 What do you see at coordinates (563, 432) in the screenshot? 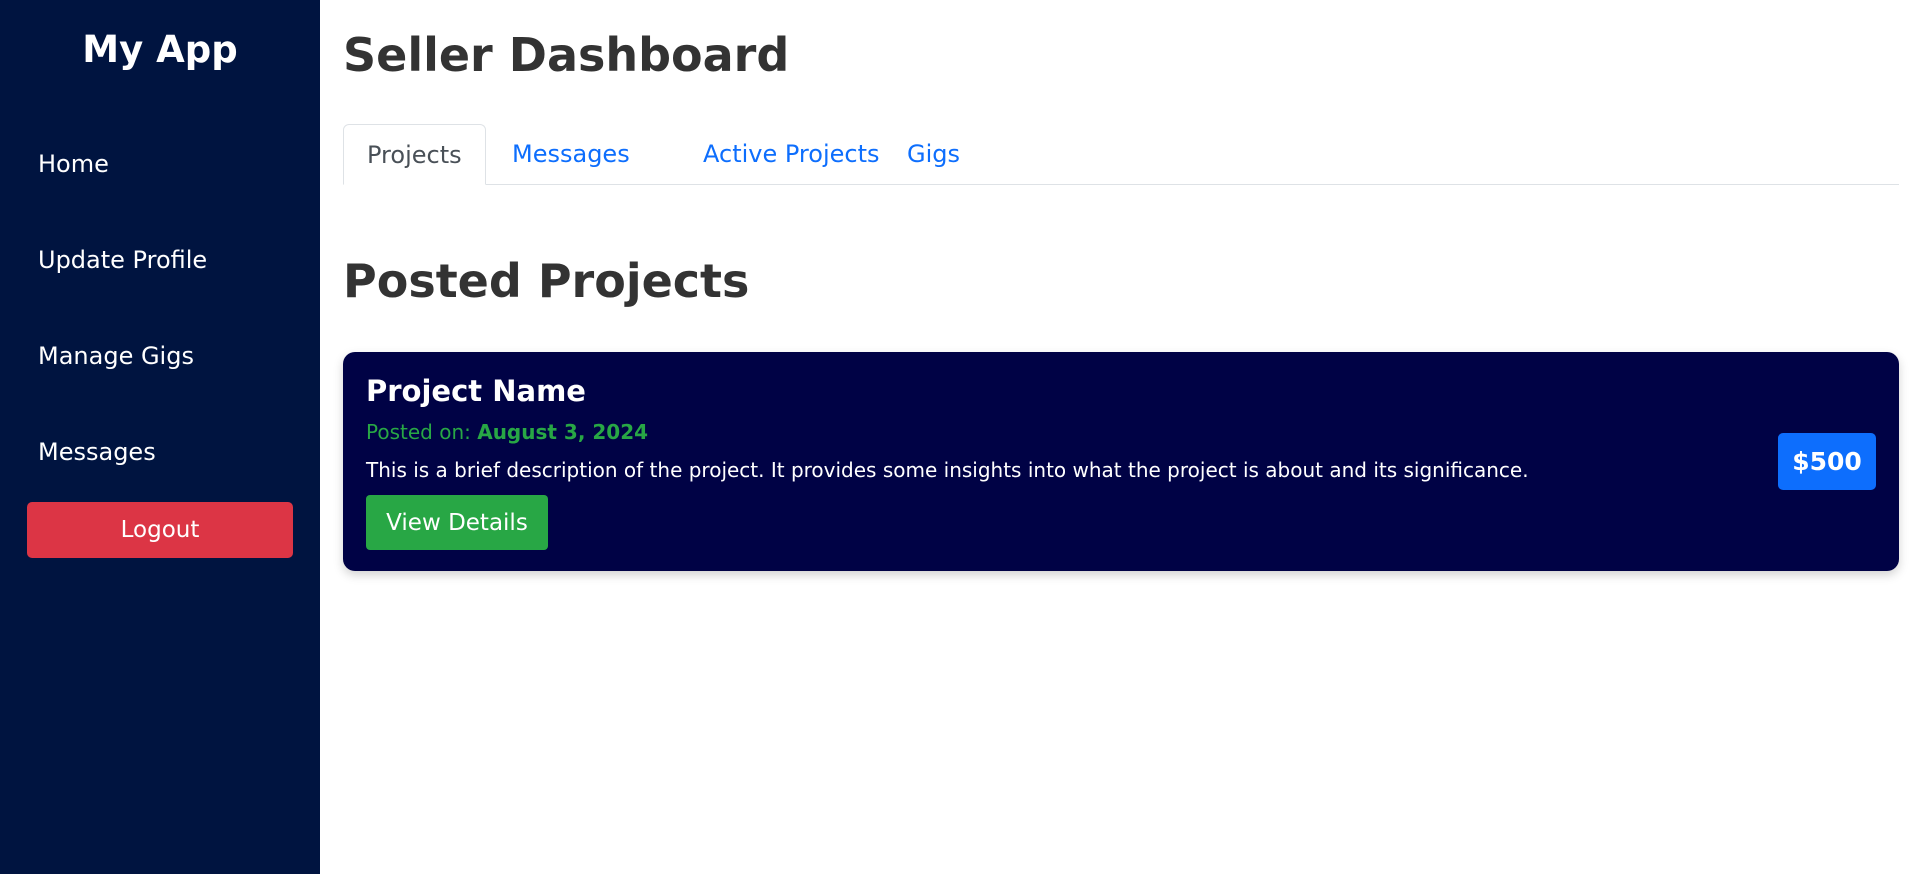
I see `posted-date-value: August 3, 2024` at bounding box center [563, 432].